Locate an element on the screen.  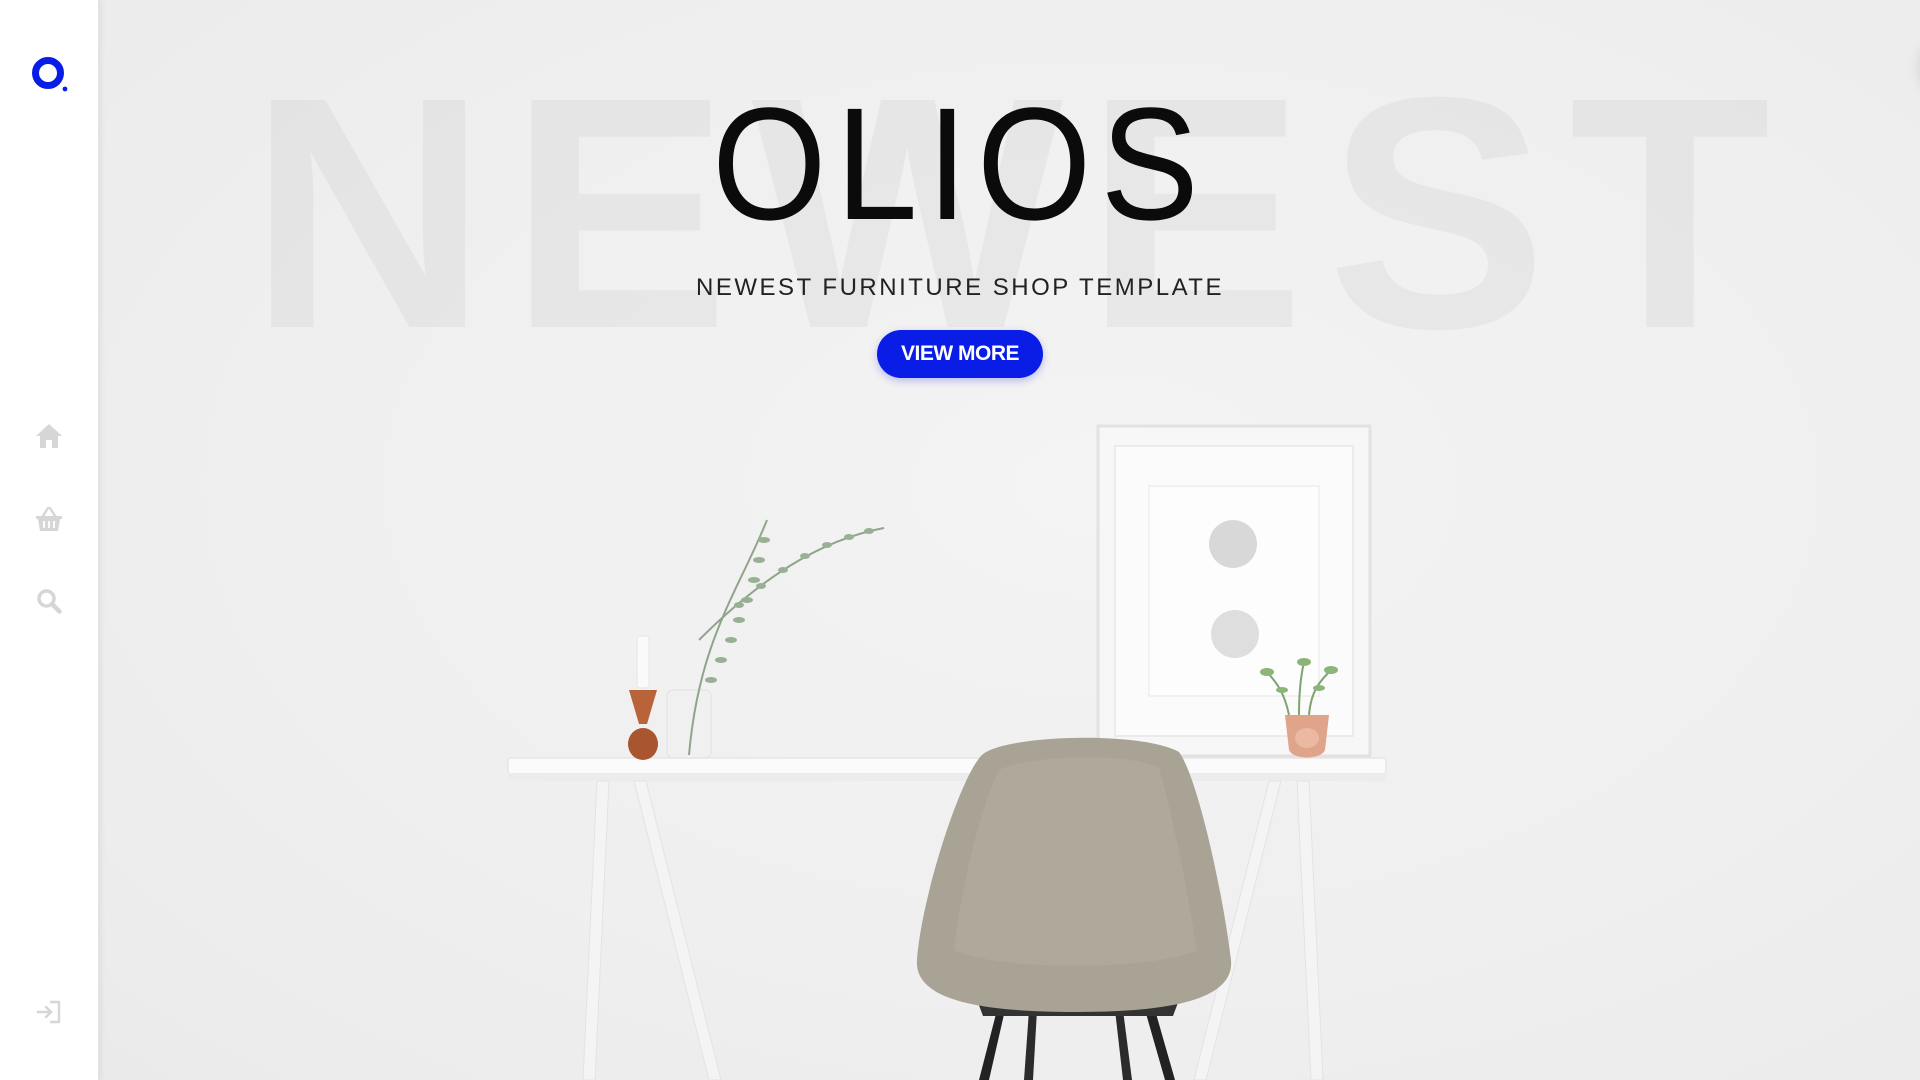
view-more-button: VIEW MORE is located at coordinates (960, 354).